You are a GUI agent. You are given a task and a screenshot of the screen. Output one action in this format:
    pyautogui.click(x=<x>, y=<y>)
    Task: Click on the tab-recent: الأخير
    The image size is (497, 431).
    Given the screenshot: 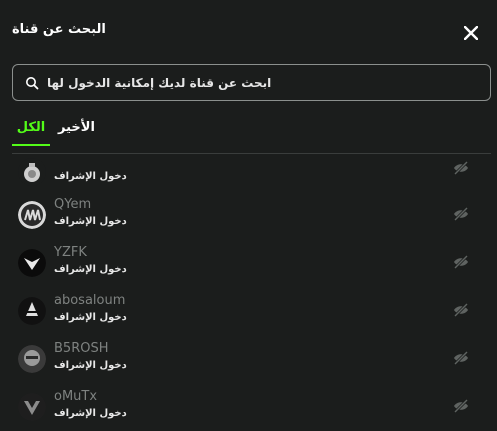 What is the action you would take?
    pyautogui.click(x=76, y=132)
    